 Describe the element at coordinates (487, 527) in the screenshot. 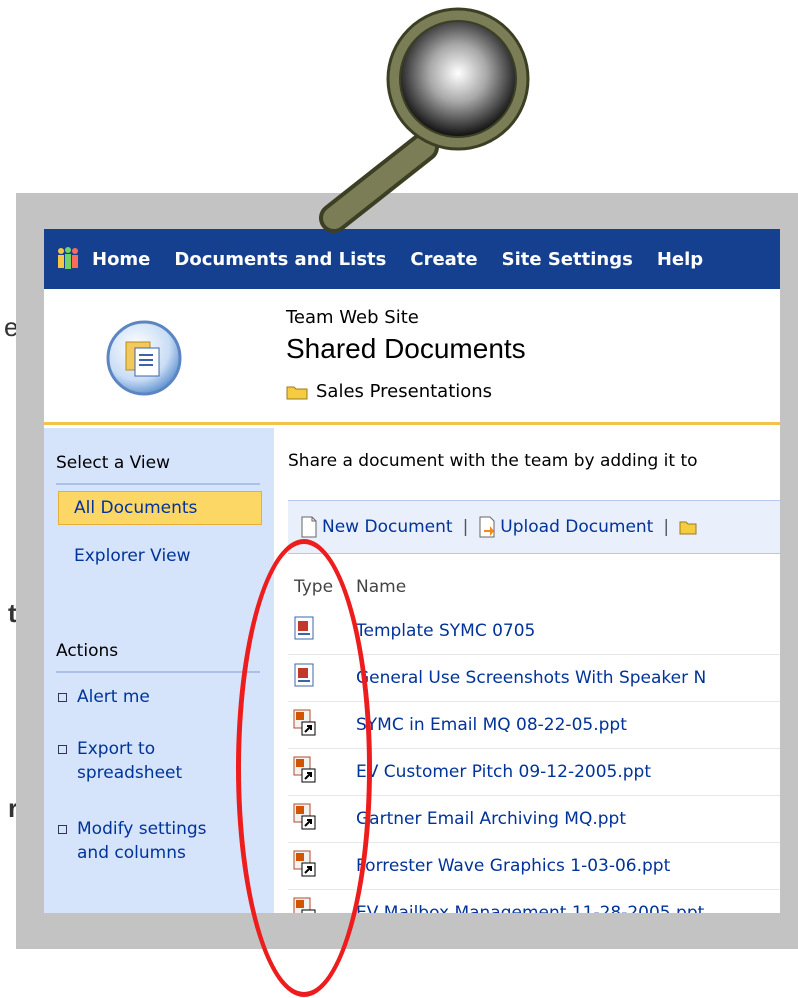

I see `upload-document-icon` at that location.